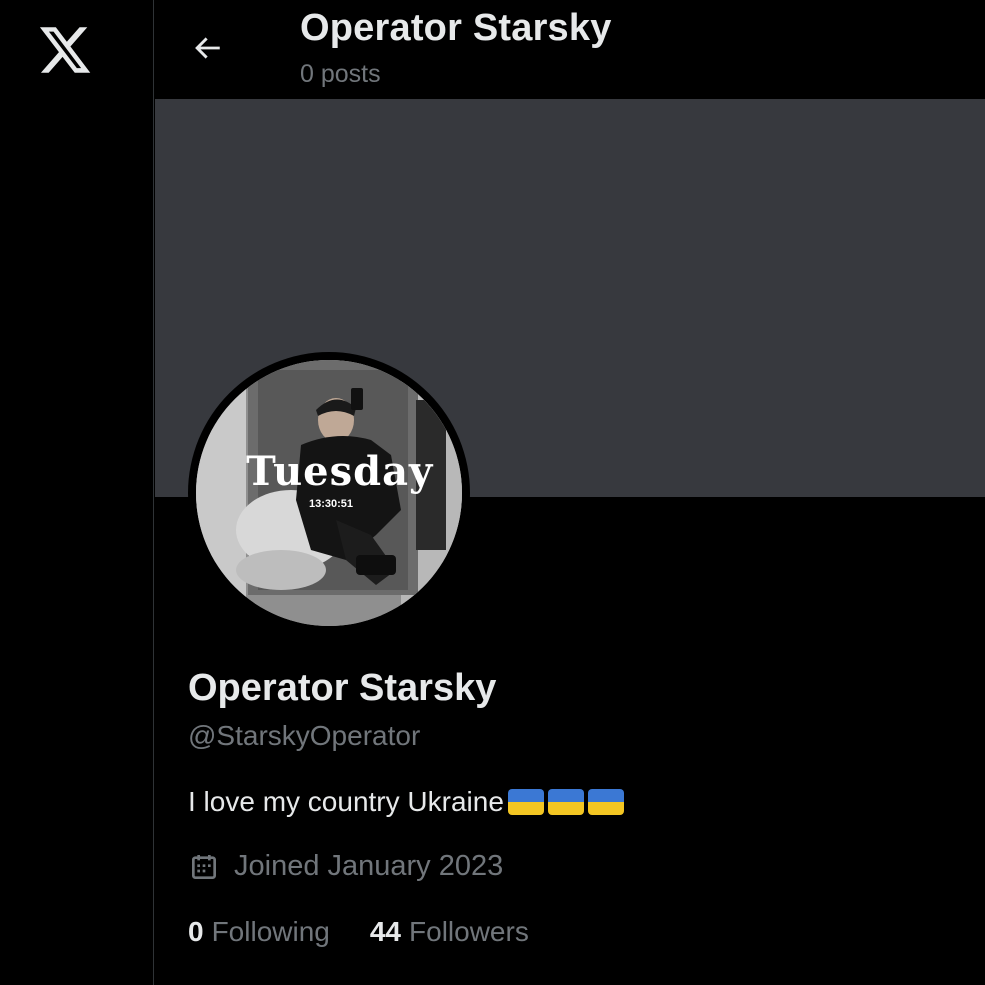 Image resolution: width=985 pixels, height=985 pixels. I want to click on following-link: 0 Following, so click(259, 932).